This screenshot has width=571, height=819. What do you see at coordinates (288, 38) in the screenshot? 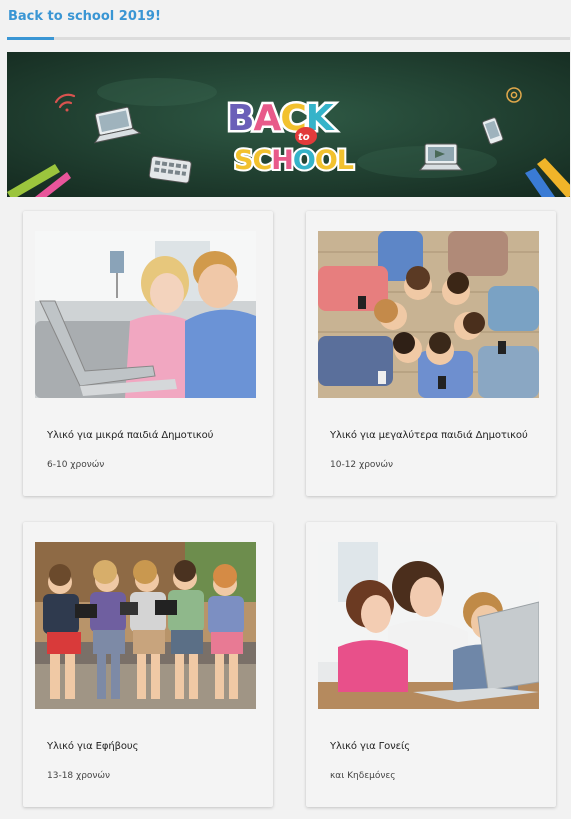
I see `title-divider` at bounding box center [288, 38].